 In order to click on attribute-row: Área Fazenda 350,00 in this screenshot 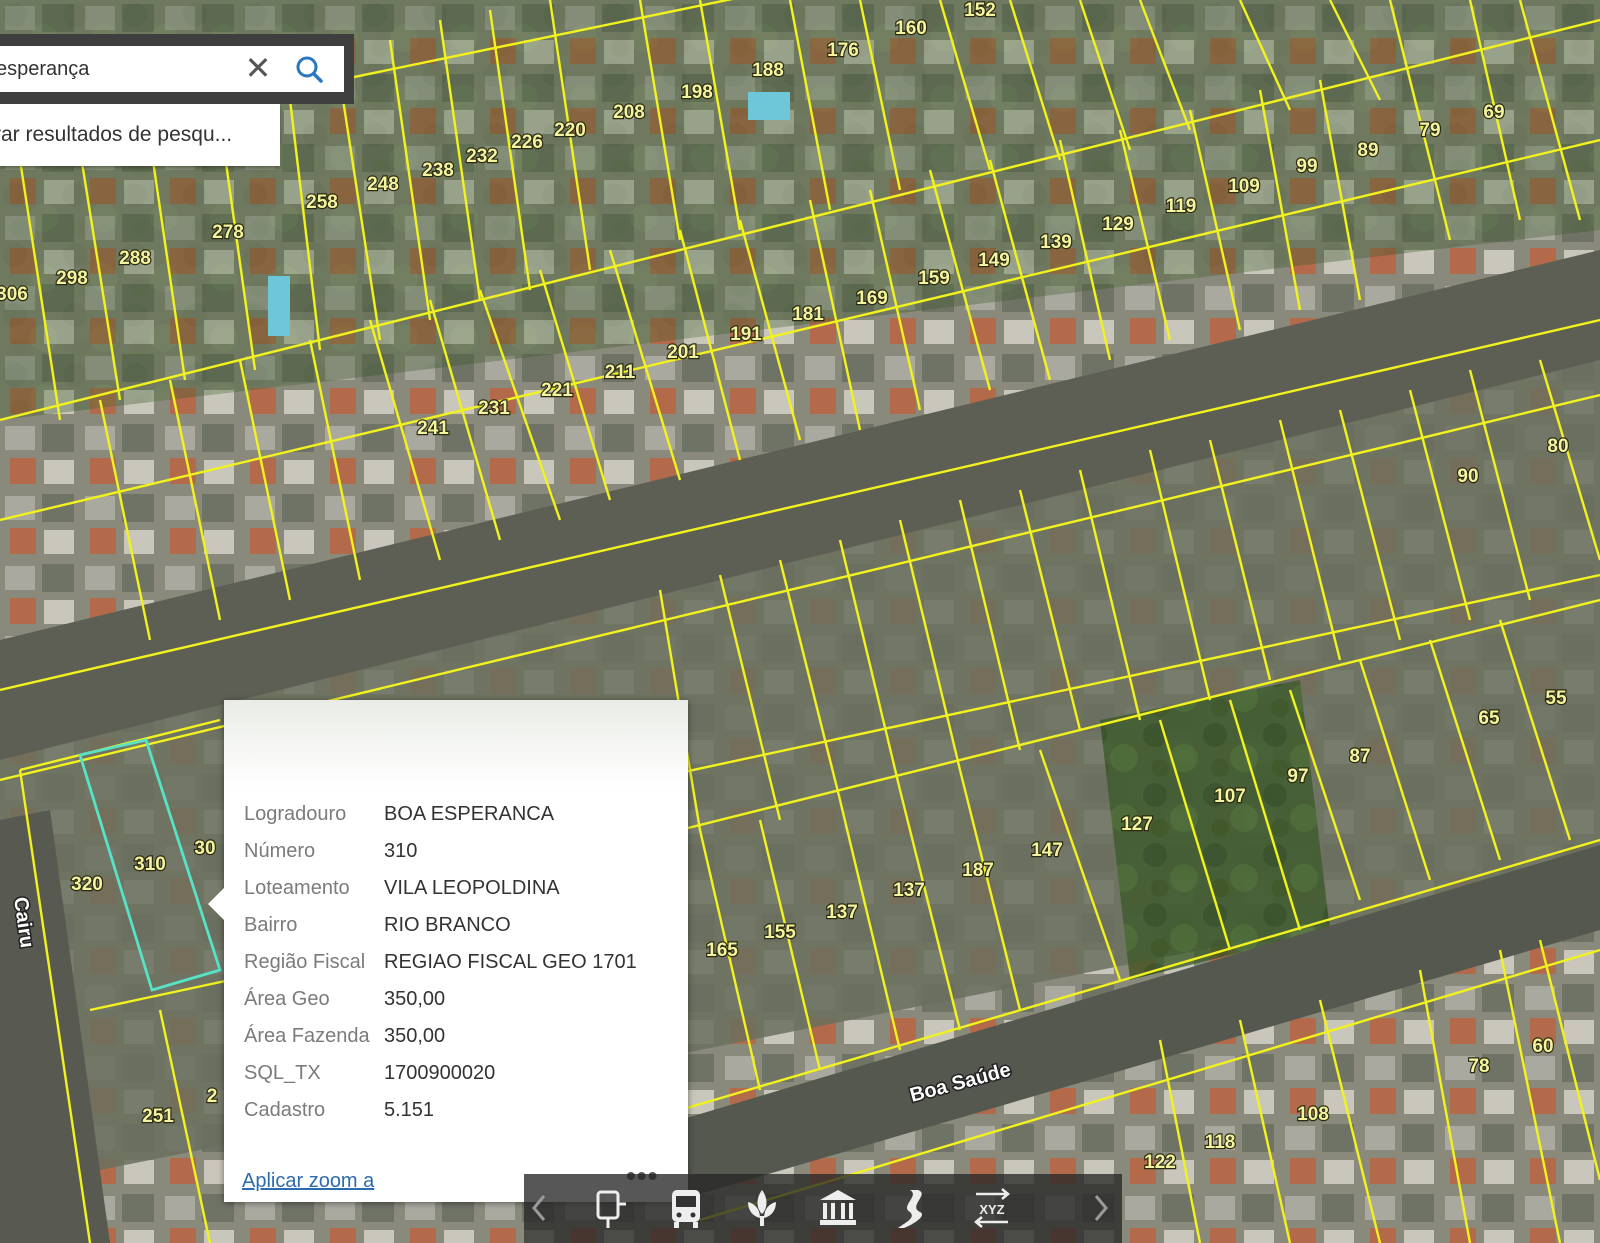, I will do `click(440, 1036)`.